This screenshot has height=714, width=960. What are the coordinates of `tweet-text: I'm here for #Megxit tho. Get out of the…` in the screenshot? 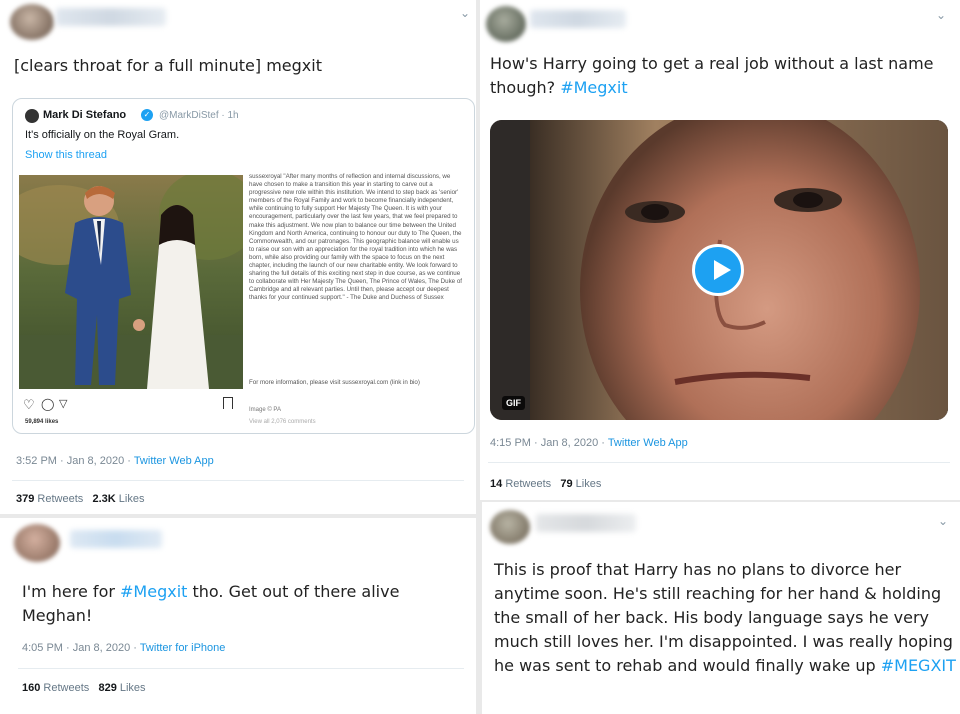 It's located at (242, 604).